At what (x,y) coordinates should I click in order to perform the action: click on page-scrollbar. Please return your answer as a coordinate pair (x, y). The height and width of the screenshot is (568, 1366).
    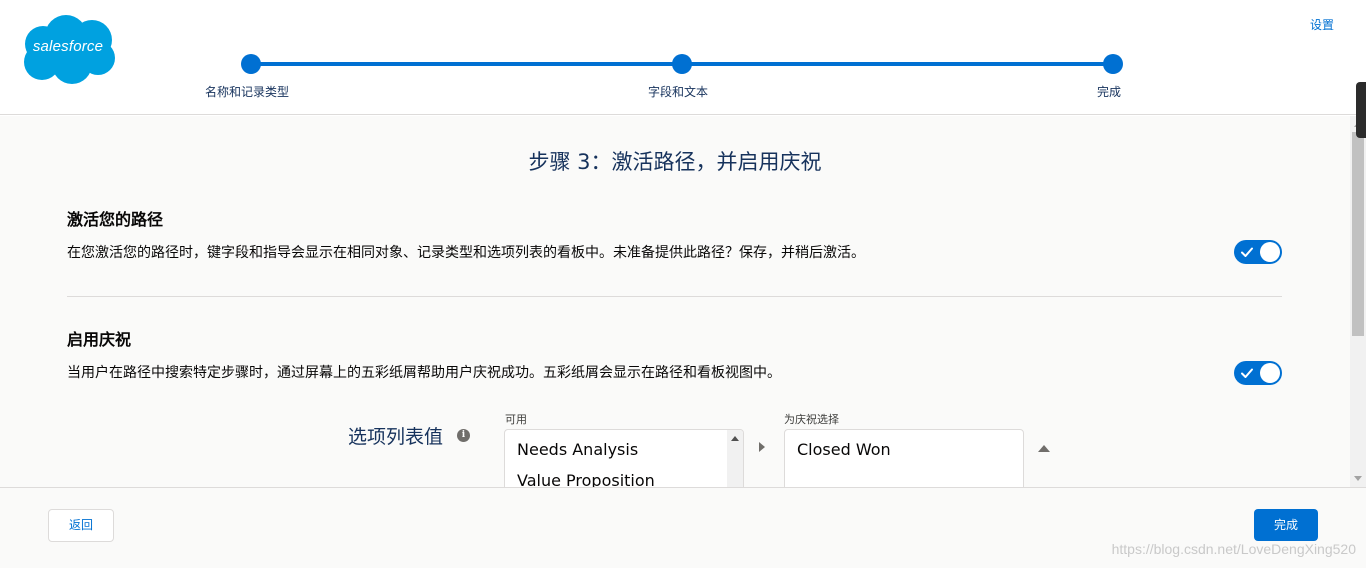
    Looking at the image, I should click on (1358, 301).